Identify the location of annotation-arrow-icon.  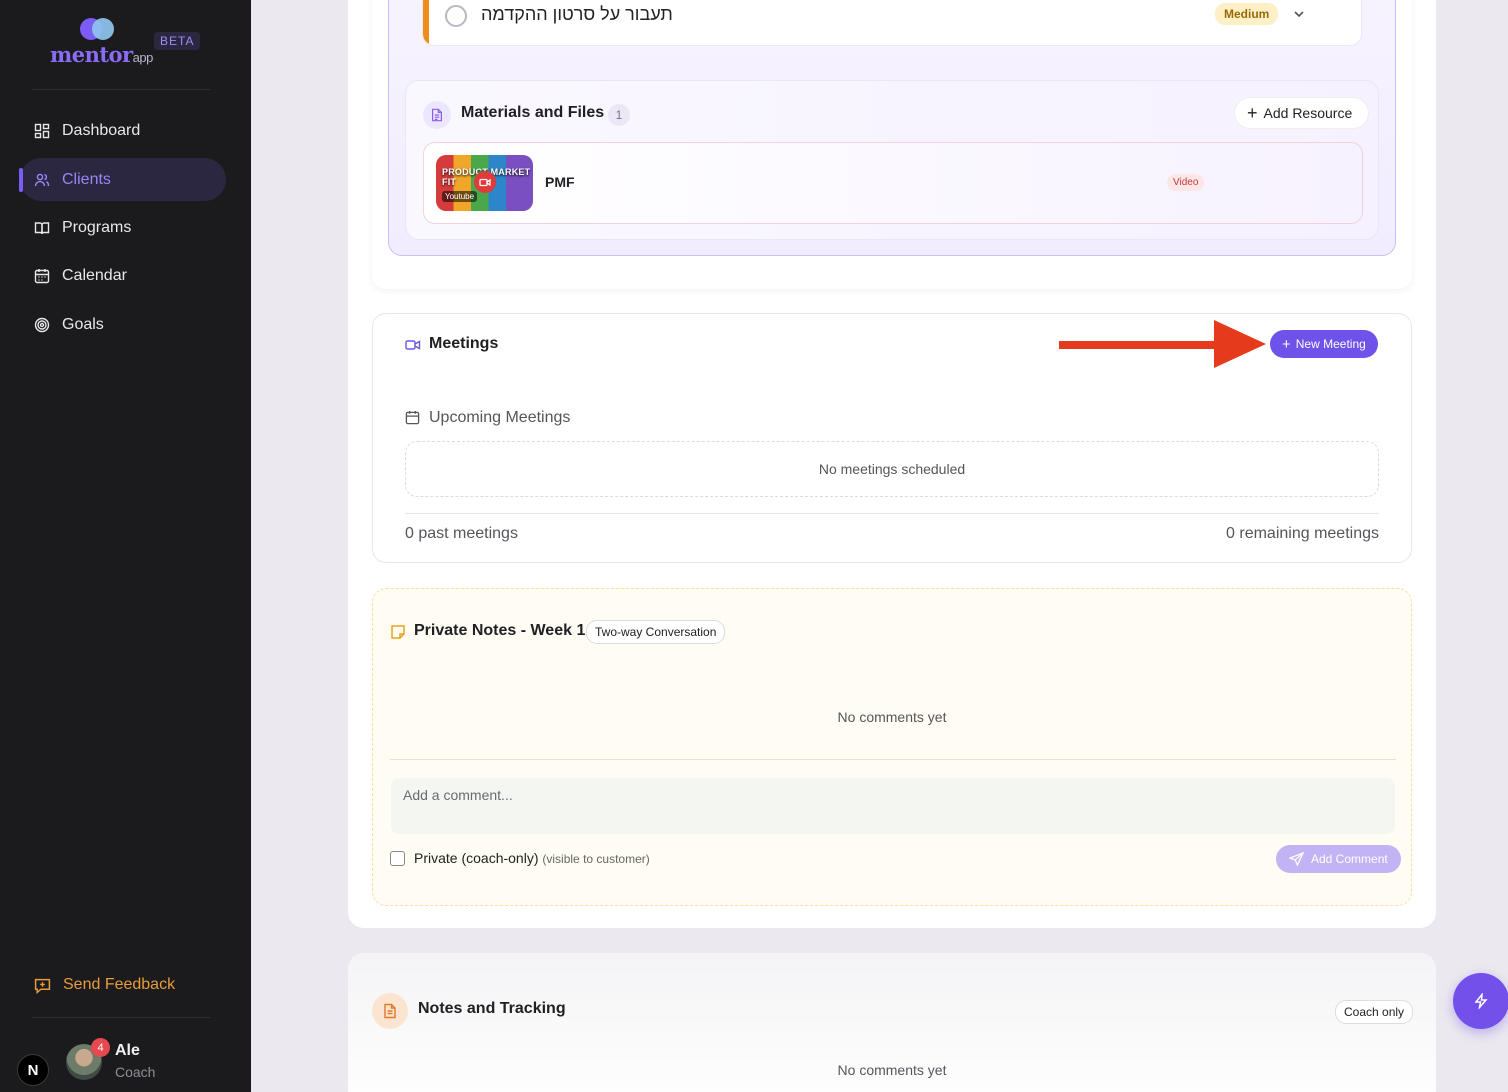
(1162, 344).